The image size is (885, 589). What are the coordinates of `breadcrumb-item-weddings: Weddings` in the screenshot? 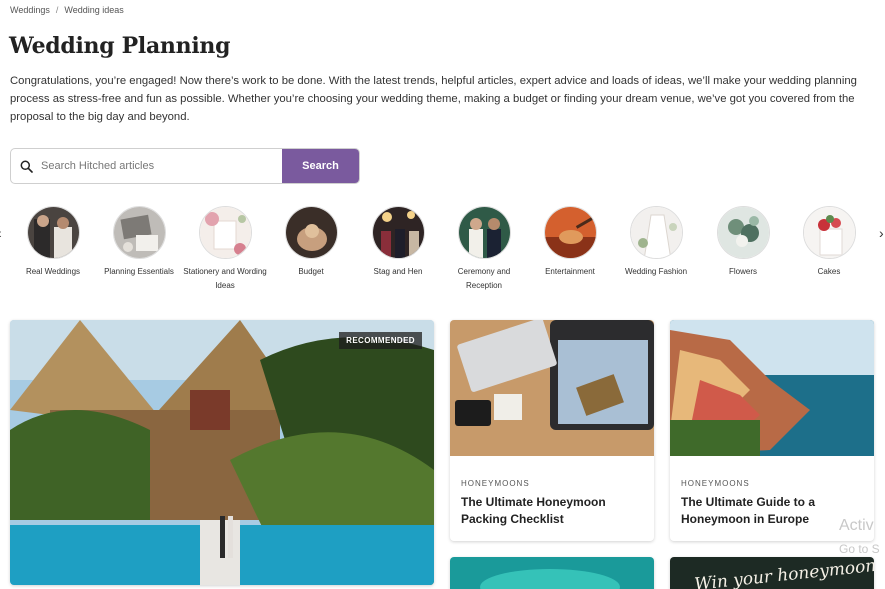 It's located at (30, 10).